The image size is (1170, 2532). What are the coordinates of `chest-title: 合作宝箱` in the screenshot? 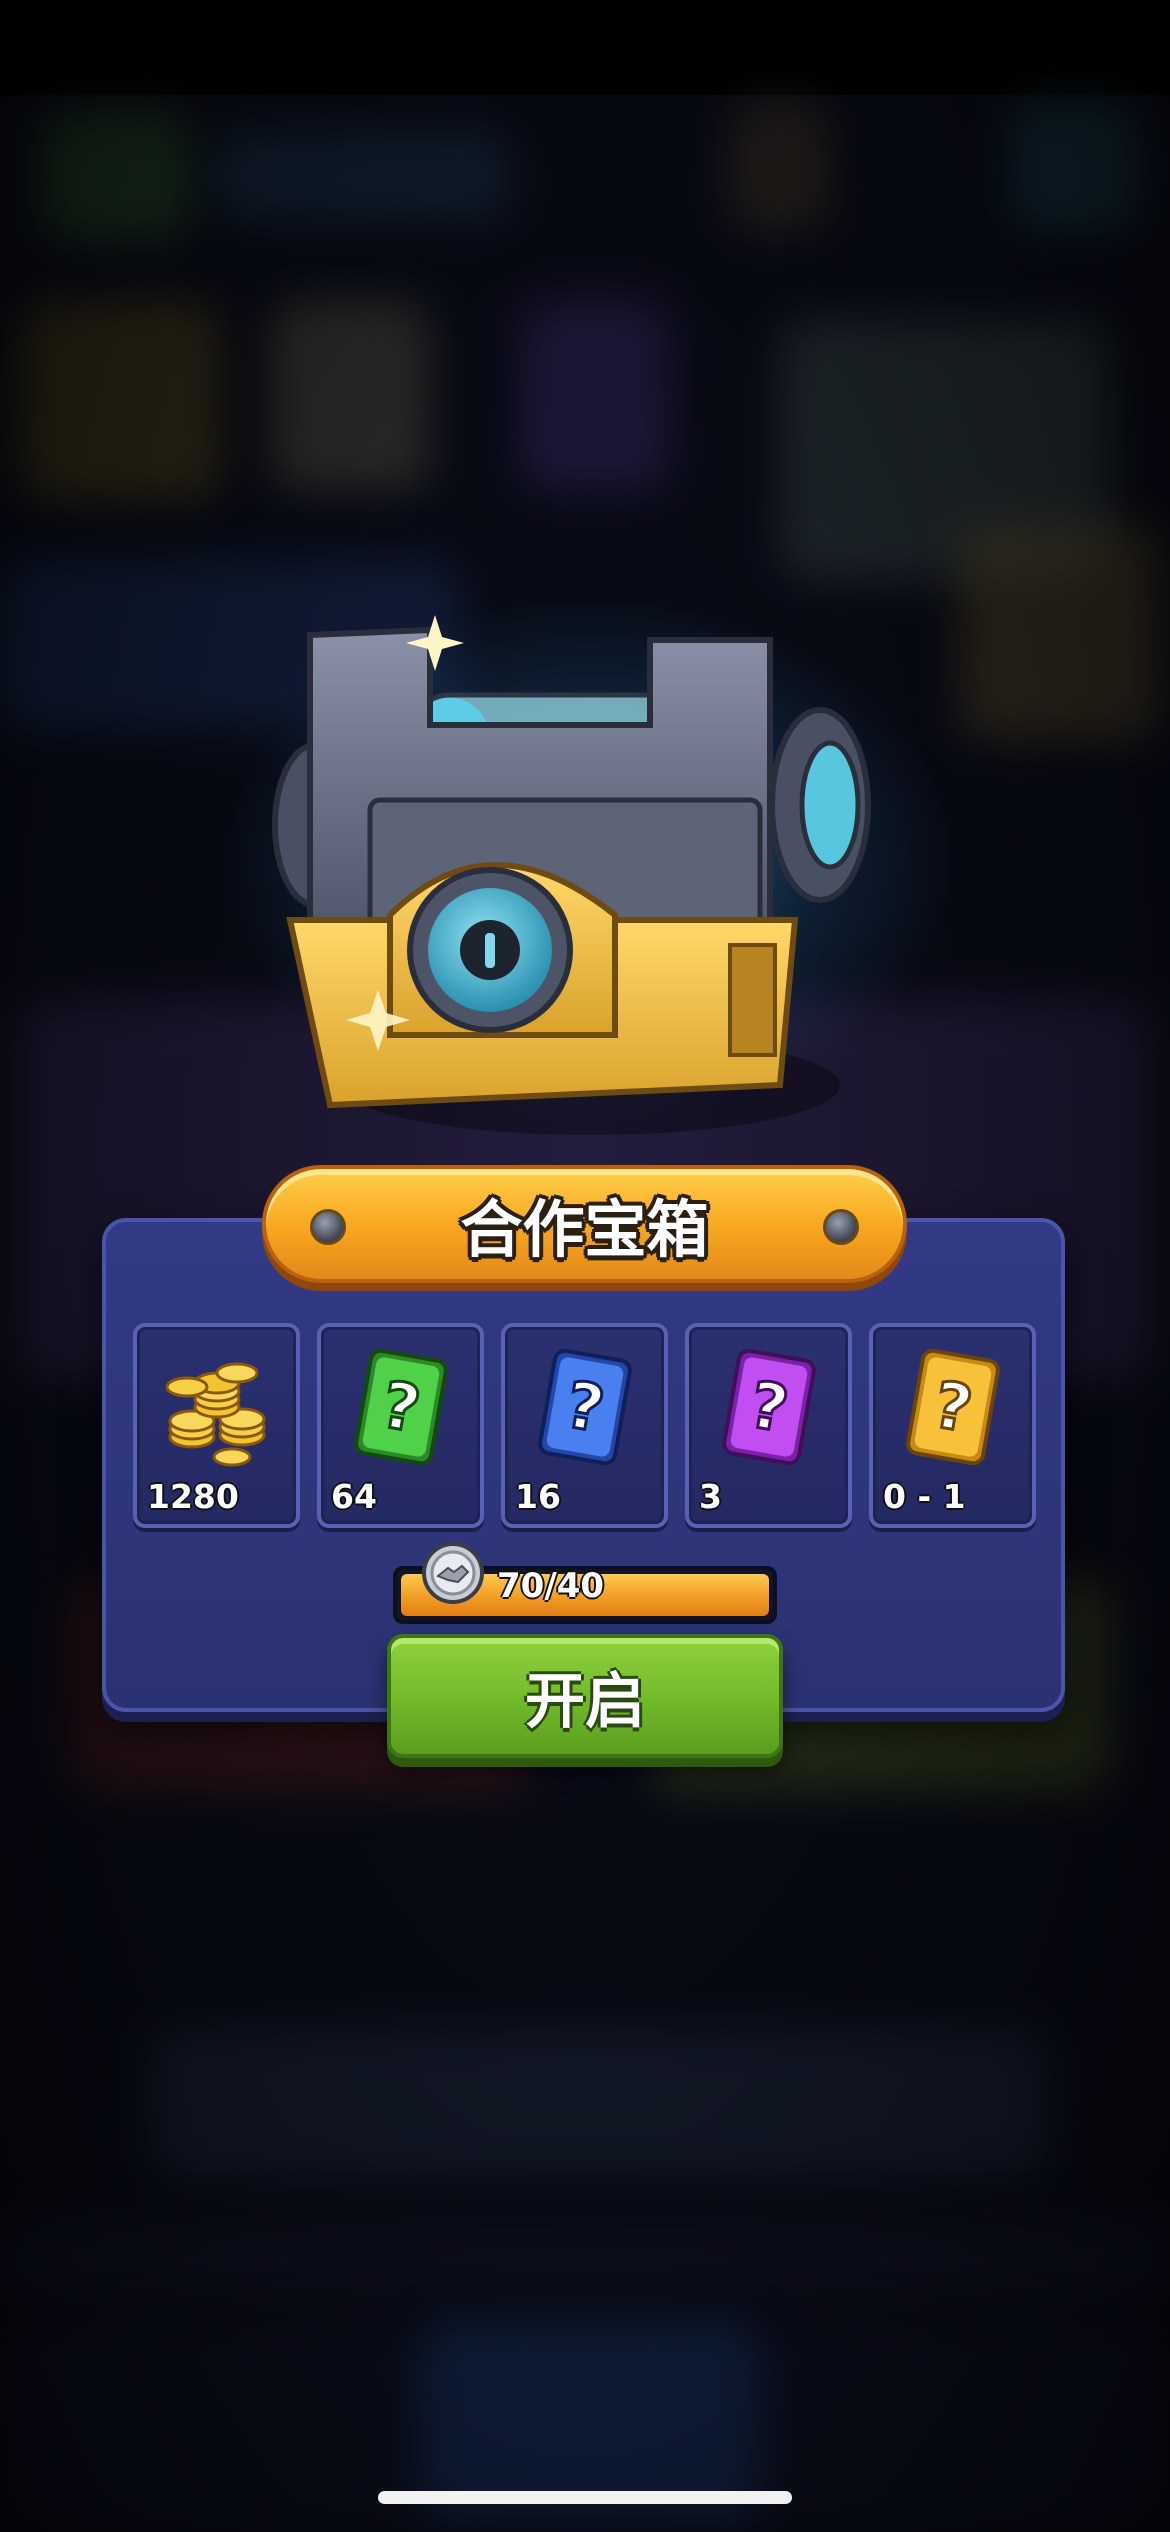 It's located at (584, 1229).